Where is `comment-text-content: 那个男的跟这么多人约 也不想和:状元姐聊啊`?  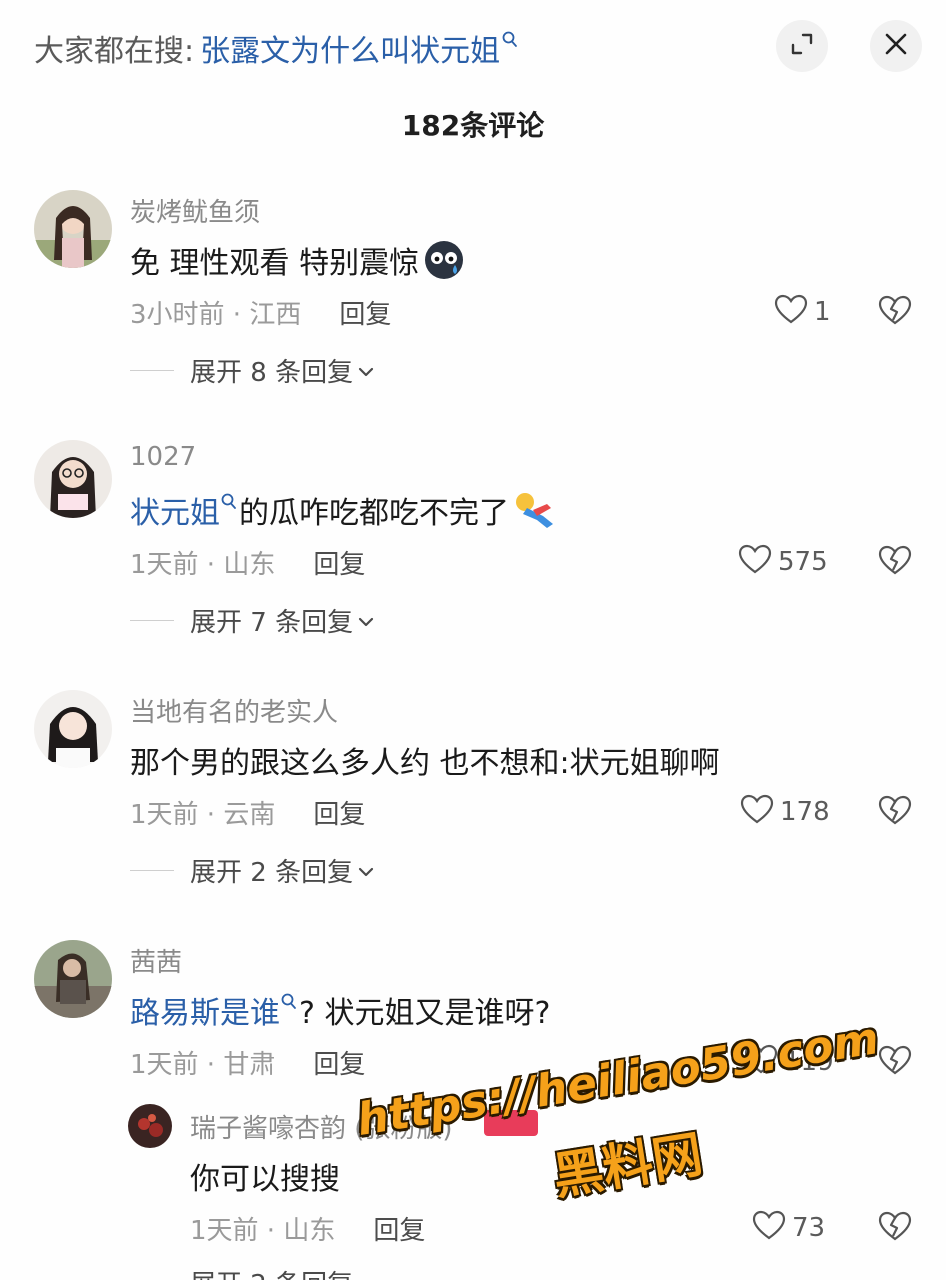
comment-text-content: 那个男的跟这么多人约 也不想和:状元姐聊啊 is located at coordinates (425, 763).